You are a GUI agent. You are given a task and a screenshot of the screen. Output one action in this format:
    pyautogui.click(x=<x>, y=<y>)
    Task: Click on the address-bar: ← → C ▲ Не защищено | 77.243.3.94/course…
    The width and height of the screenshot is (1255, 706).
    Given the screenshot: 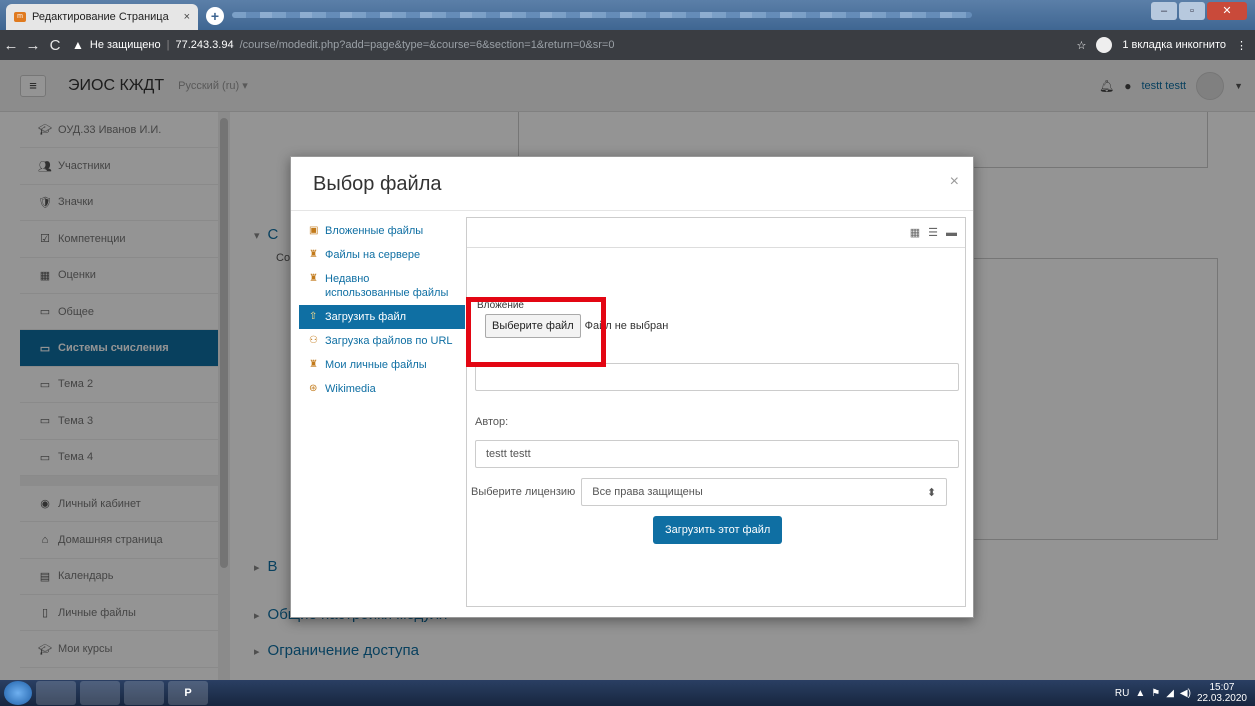 What is the action you would take?
    pyautogui.click(x=627, y=45)
    